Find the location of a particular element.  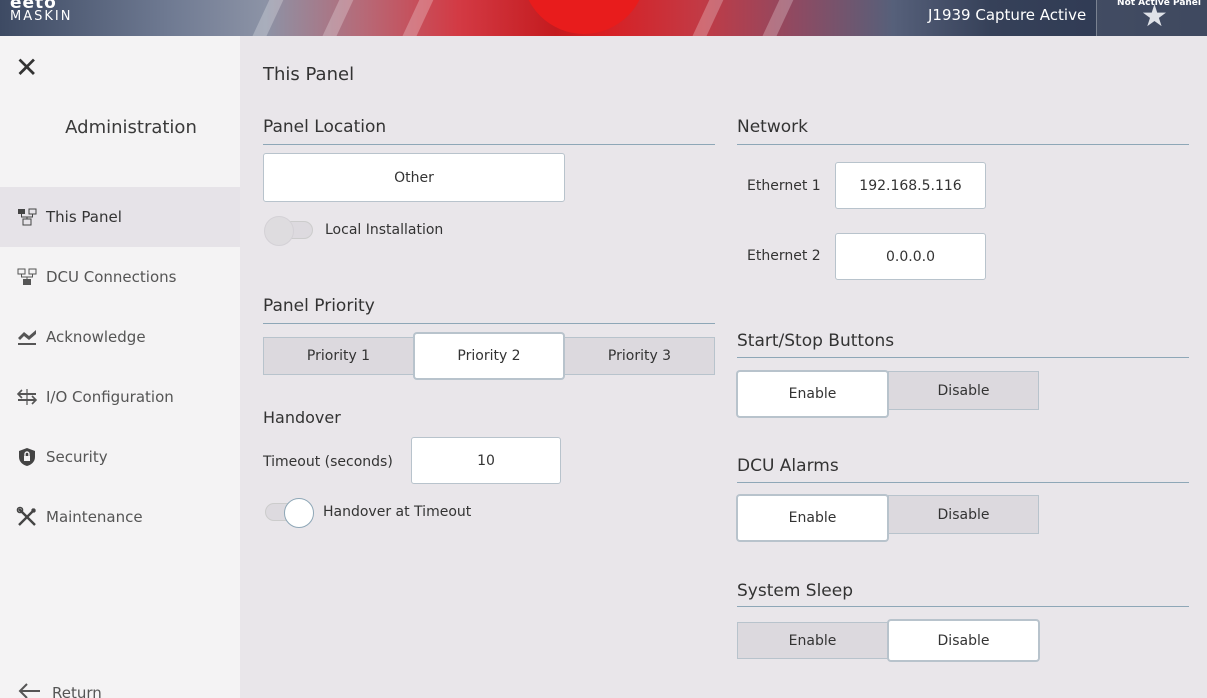

handover-heading: Handover is located at coordinates (302, 417).